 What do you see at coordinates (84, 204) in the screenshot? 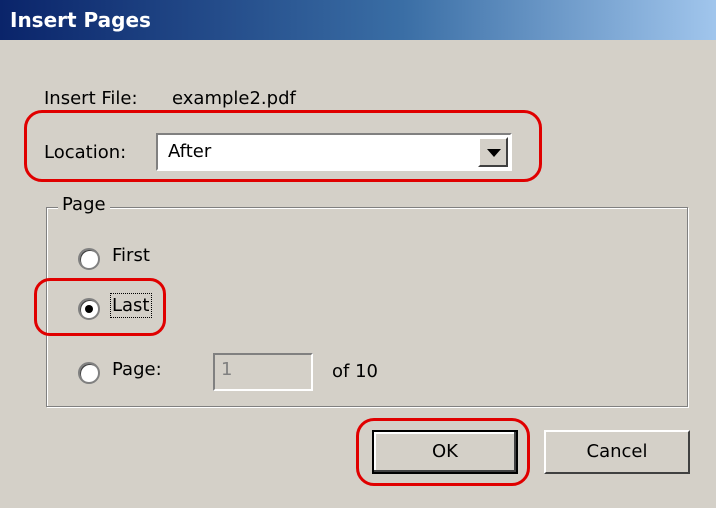
I see `page-group-legend: Page` at bounding box center [84, 204].